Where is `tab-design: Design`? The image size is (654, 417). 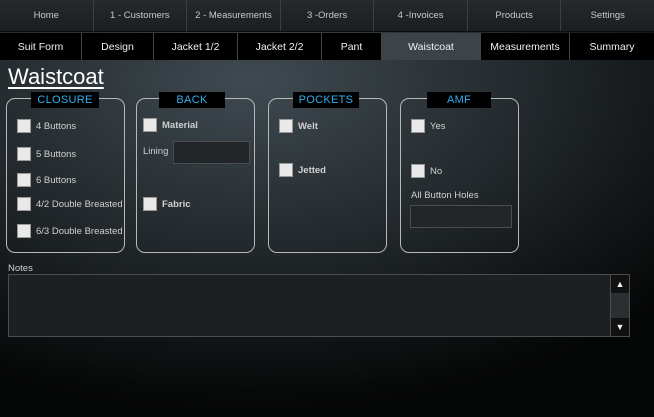
tab-design: Design is located at coordinates (118, 46).